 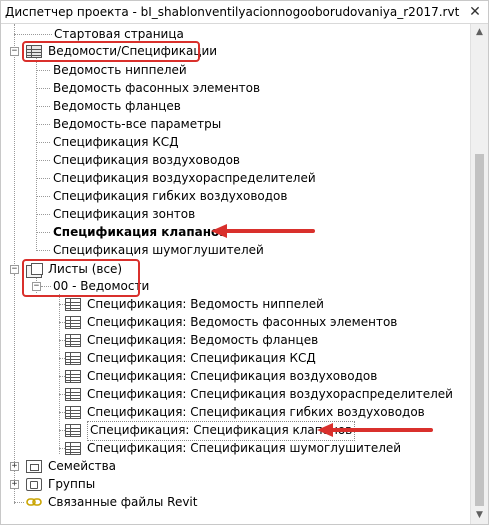 What do you see at coordinates (201, 358) in the screenshot?
I see `tree-item-sheet-schedule: Спецификация: Спецификация КСД` at bounding box center [201, 358].